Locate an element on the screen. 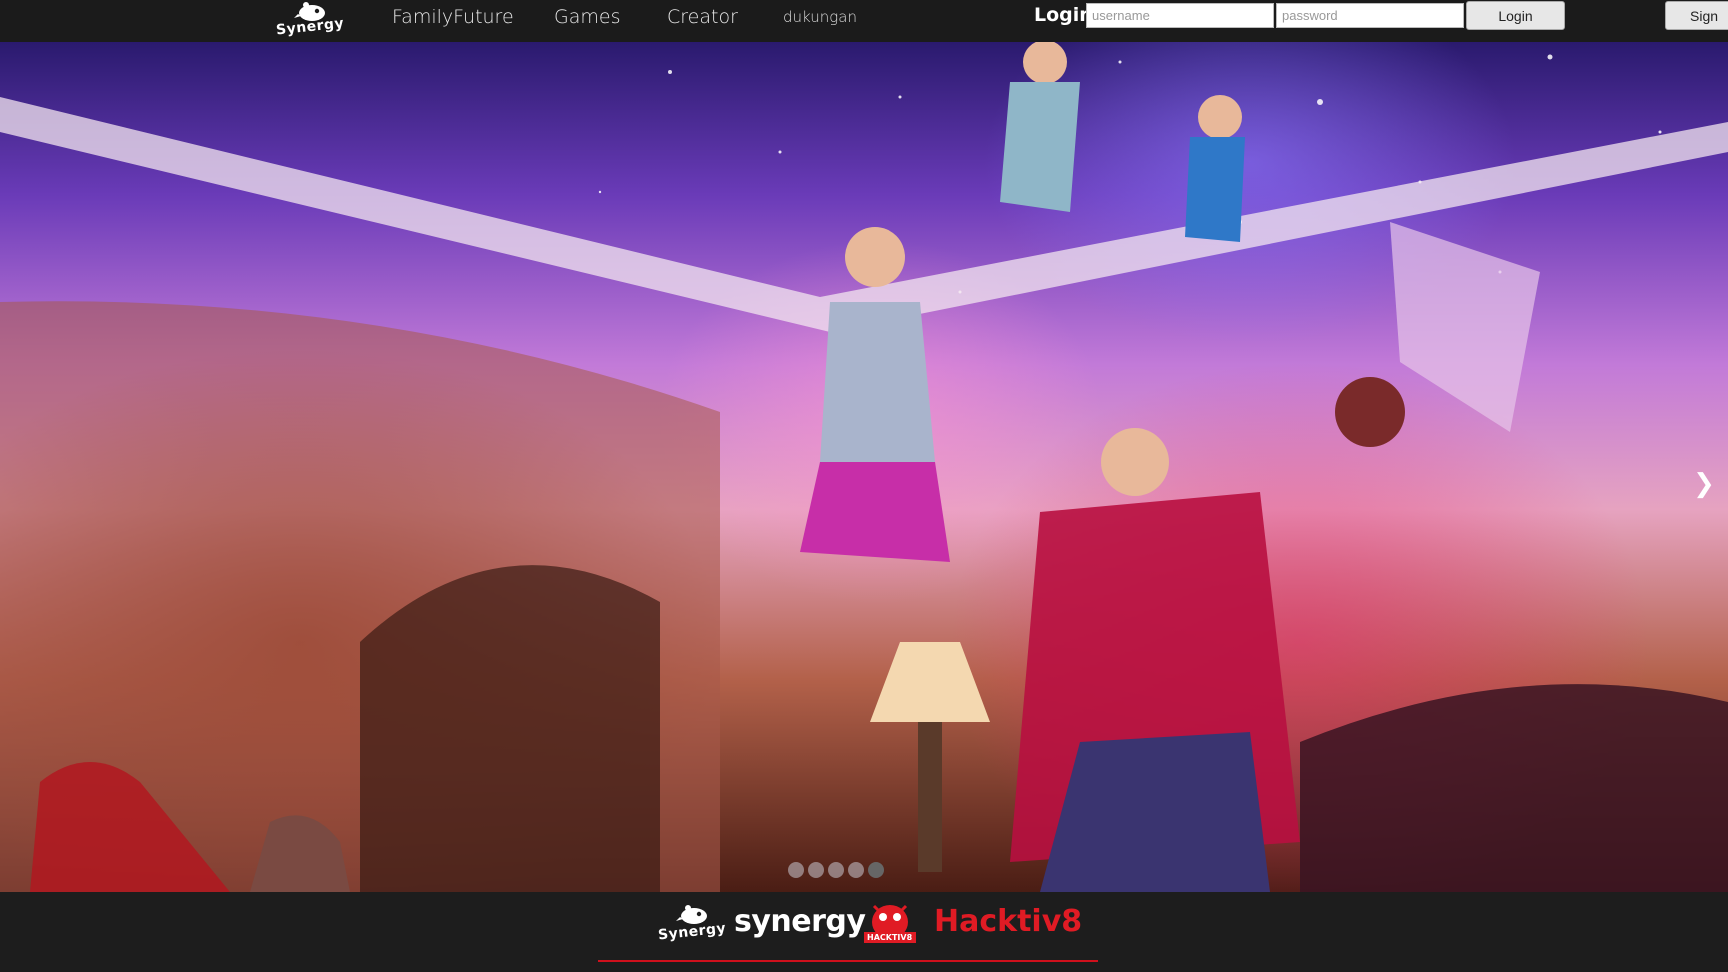 The height and width of the screenshot is (972, 1728). logo-text: Synergy is located at coordinates (310, 27).